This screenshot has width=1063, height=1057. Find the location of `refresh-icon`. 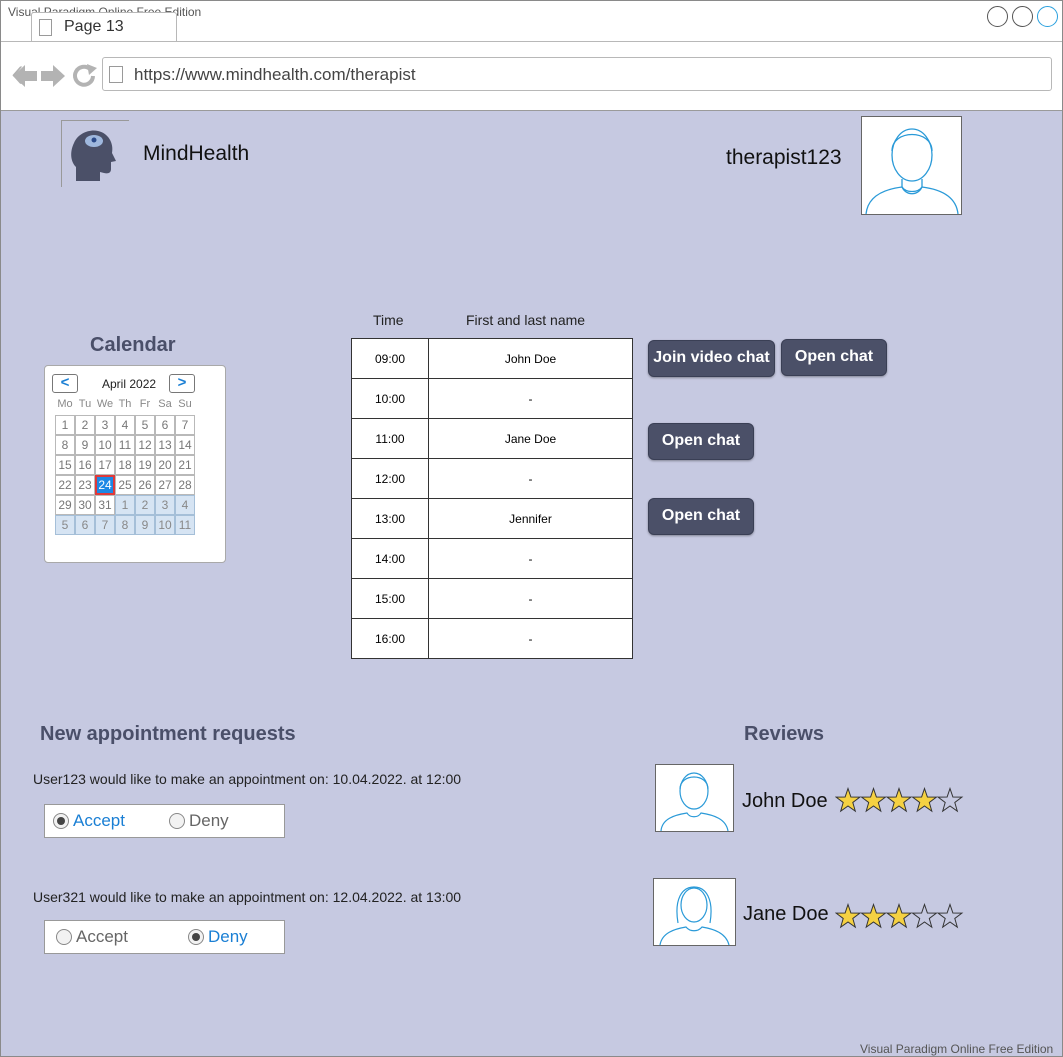

refresh-icon is located at coordinates (85, 75).